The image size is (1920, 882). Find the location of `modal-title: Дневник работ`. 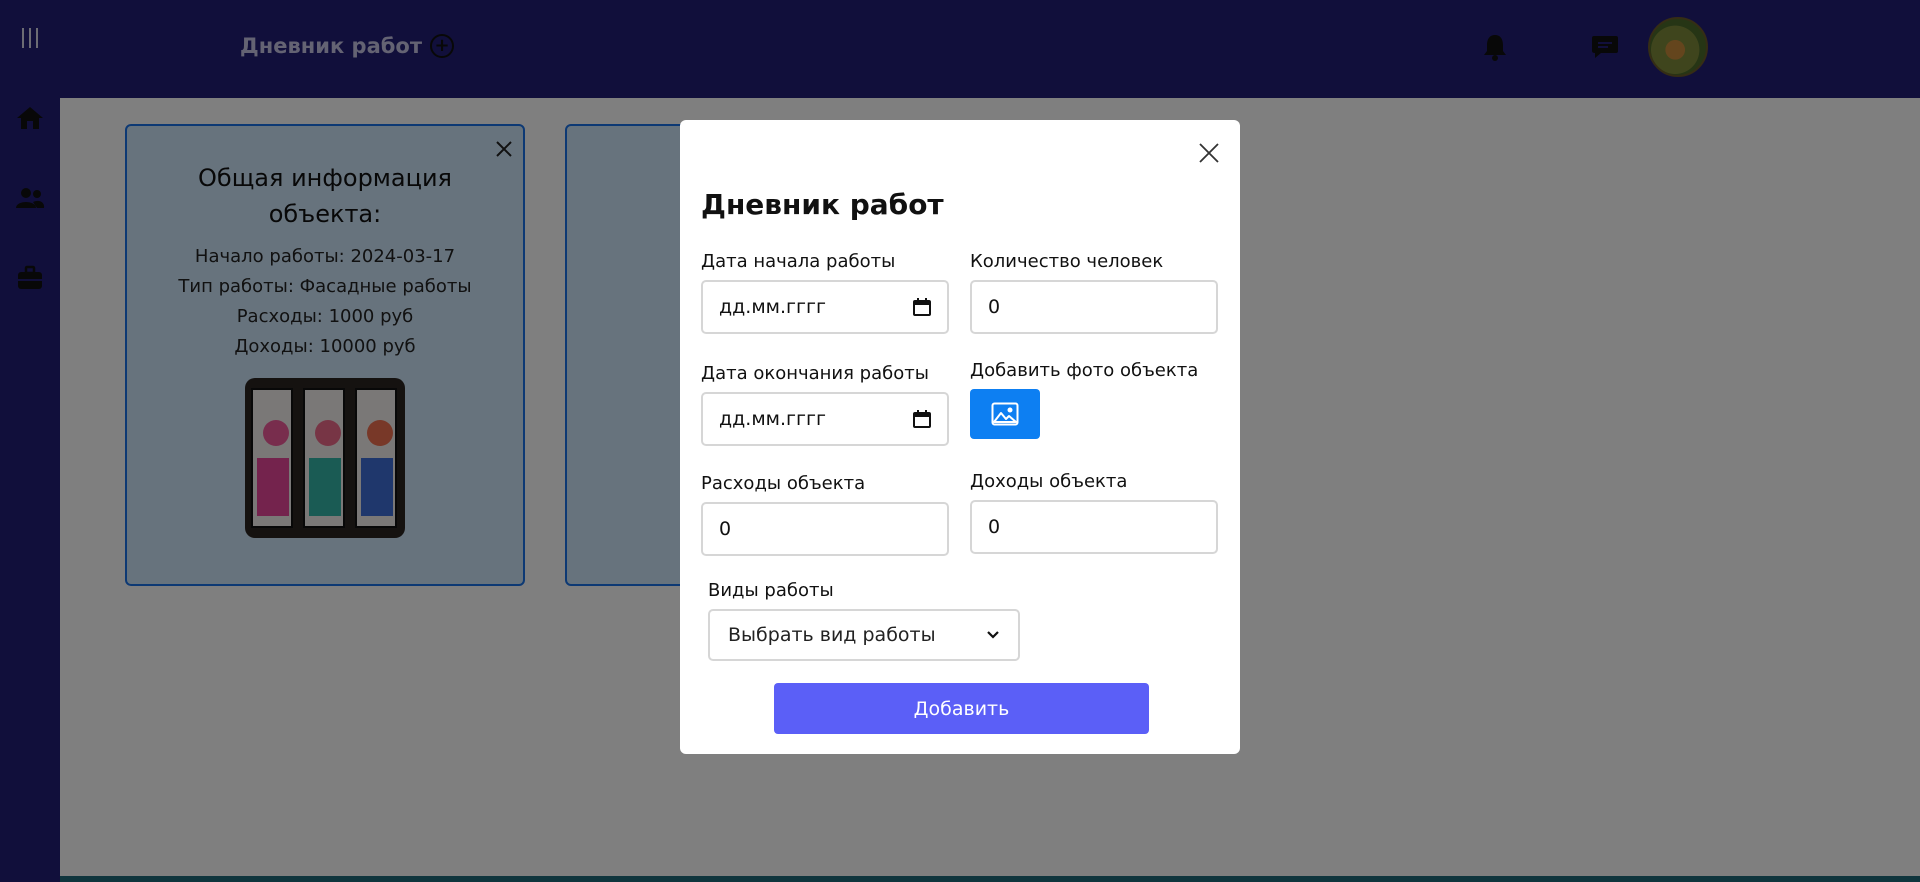

modal-title: Дневник работ is located at coordinates (822, 204).